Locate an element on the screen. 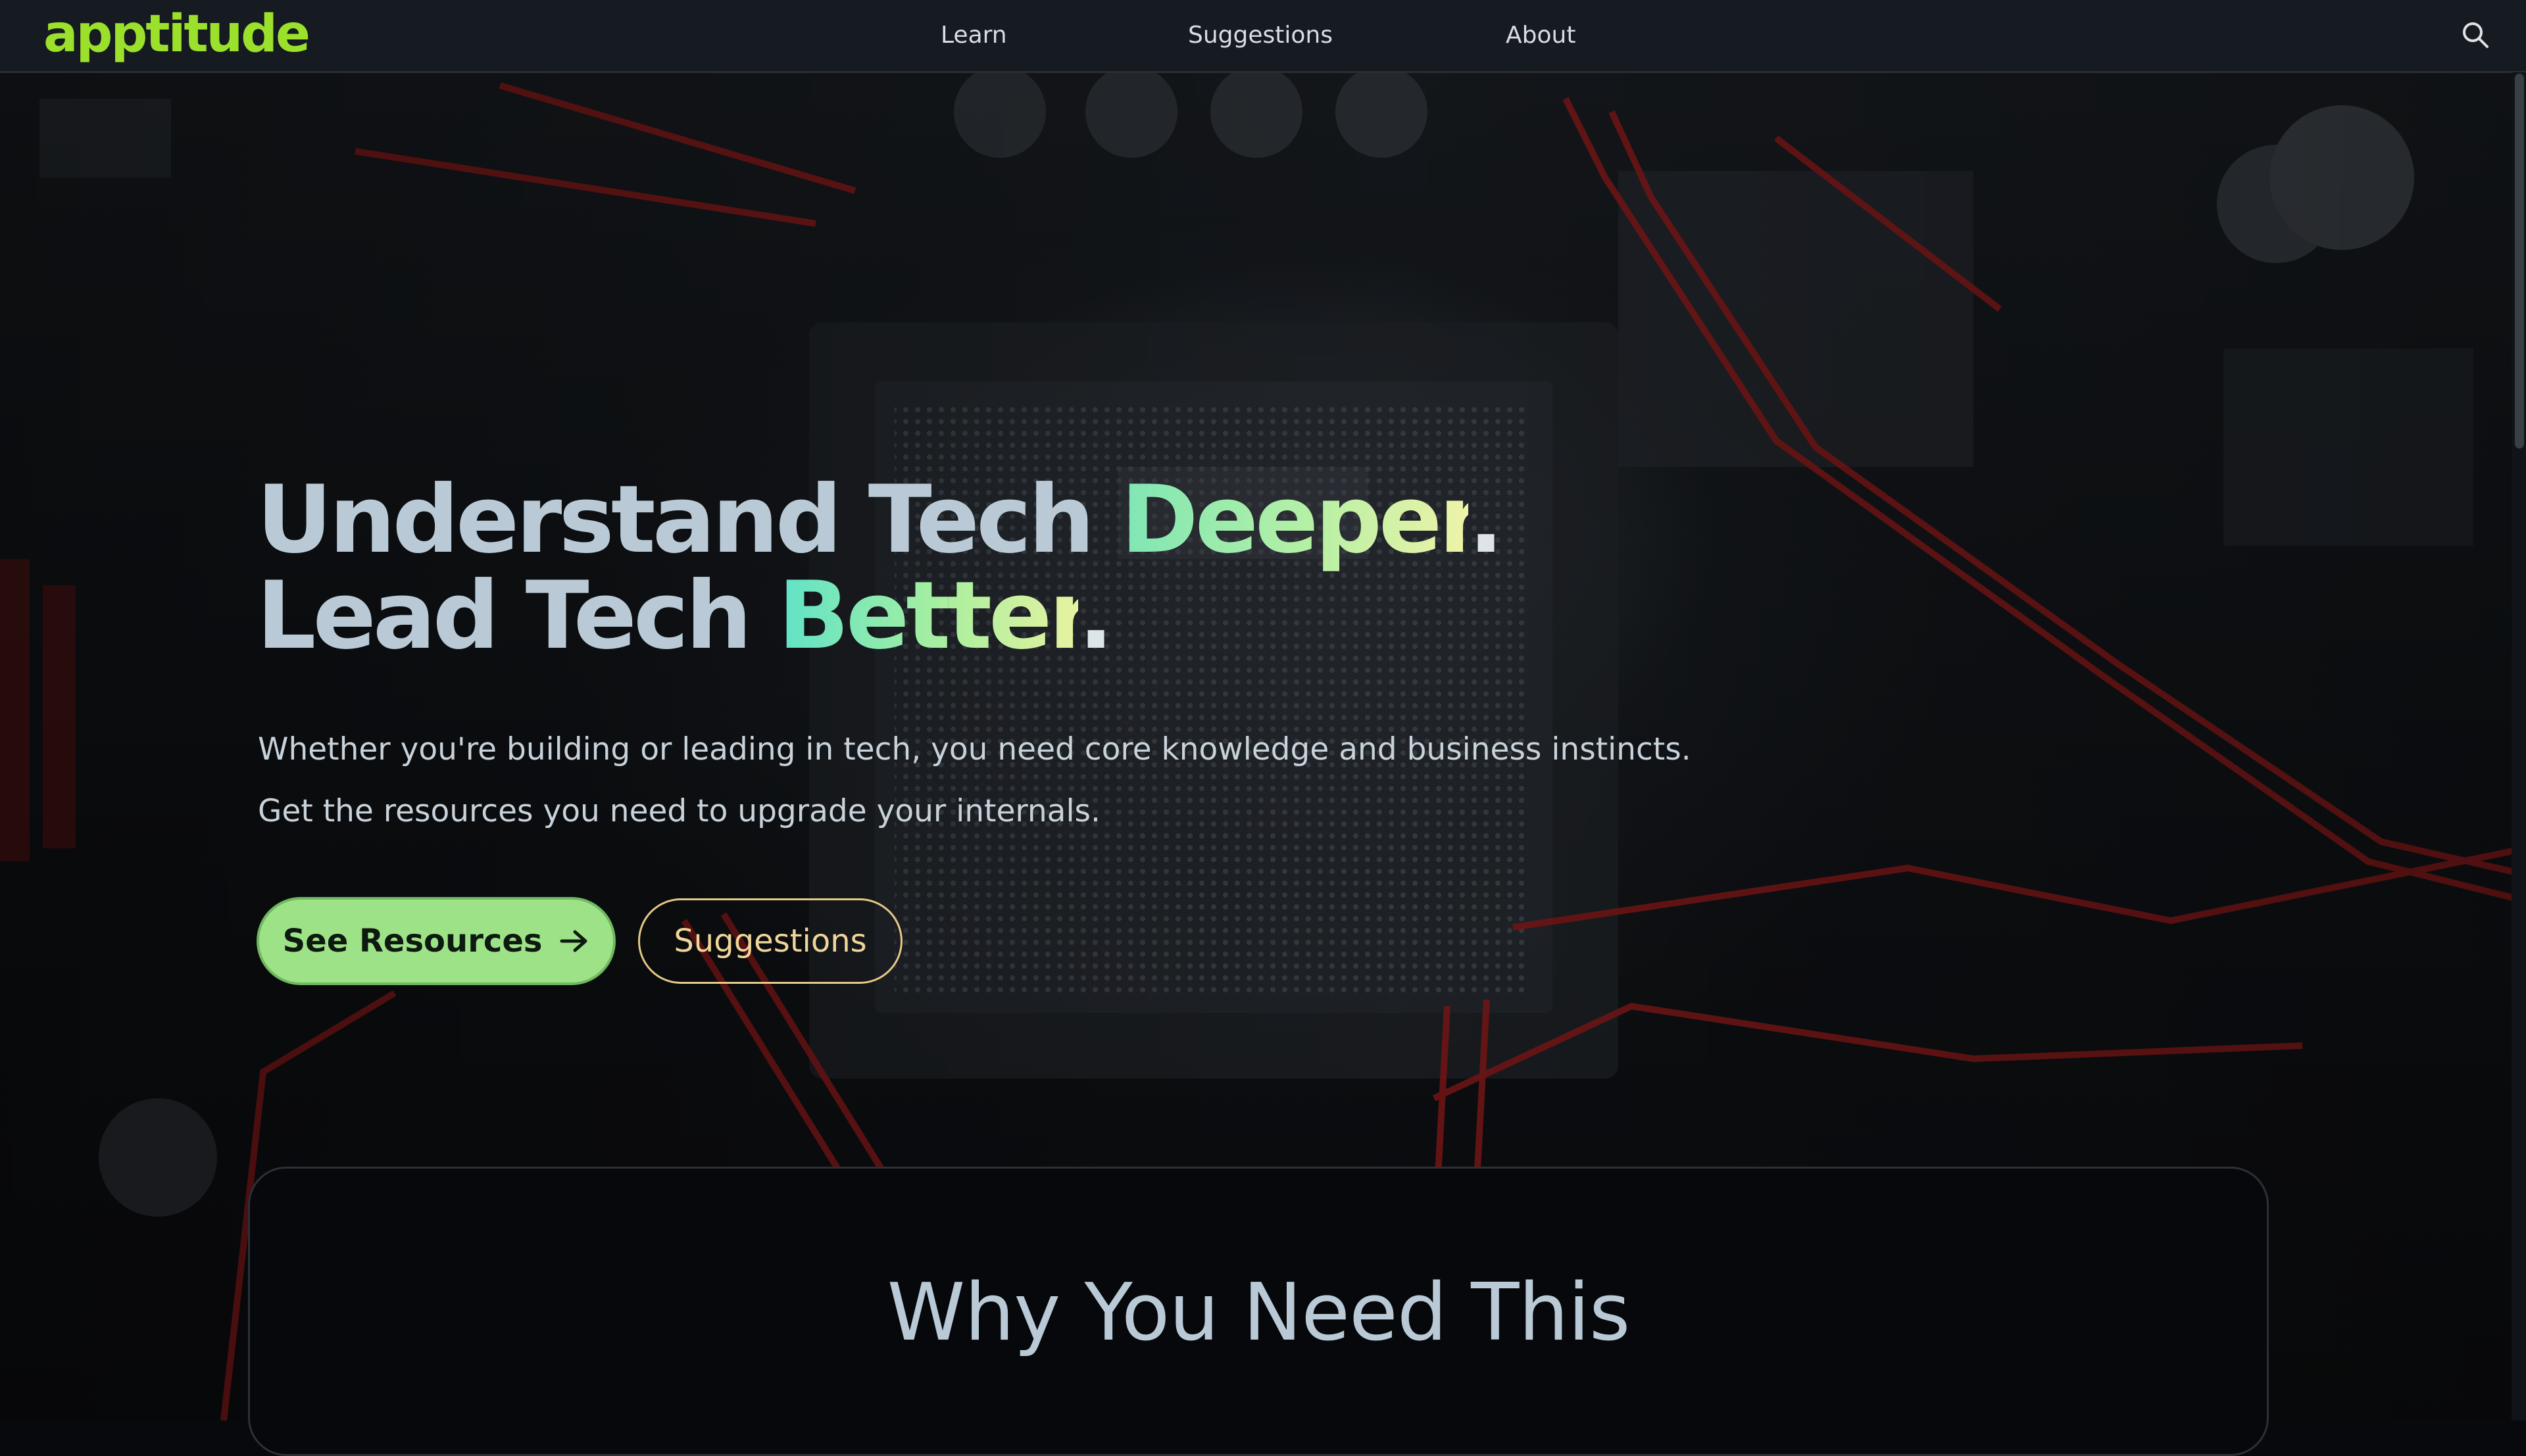  nav-item-about: About is located at coordinates (1540, 35).